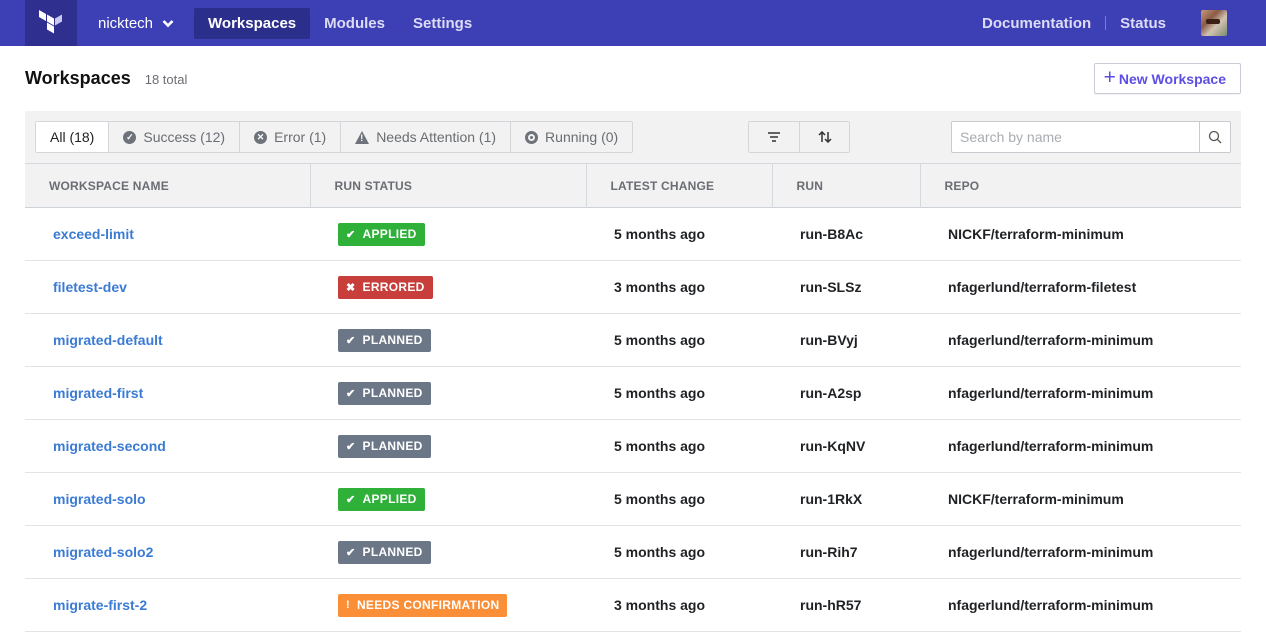 Image resolution: width=1266 pixels, height=635 pixels. What do you see at coordinates (300, 137) in the screenshot?
I see `filter-error-label: Error (1)` at bounding box center [300, 137].